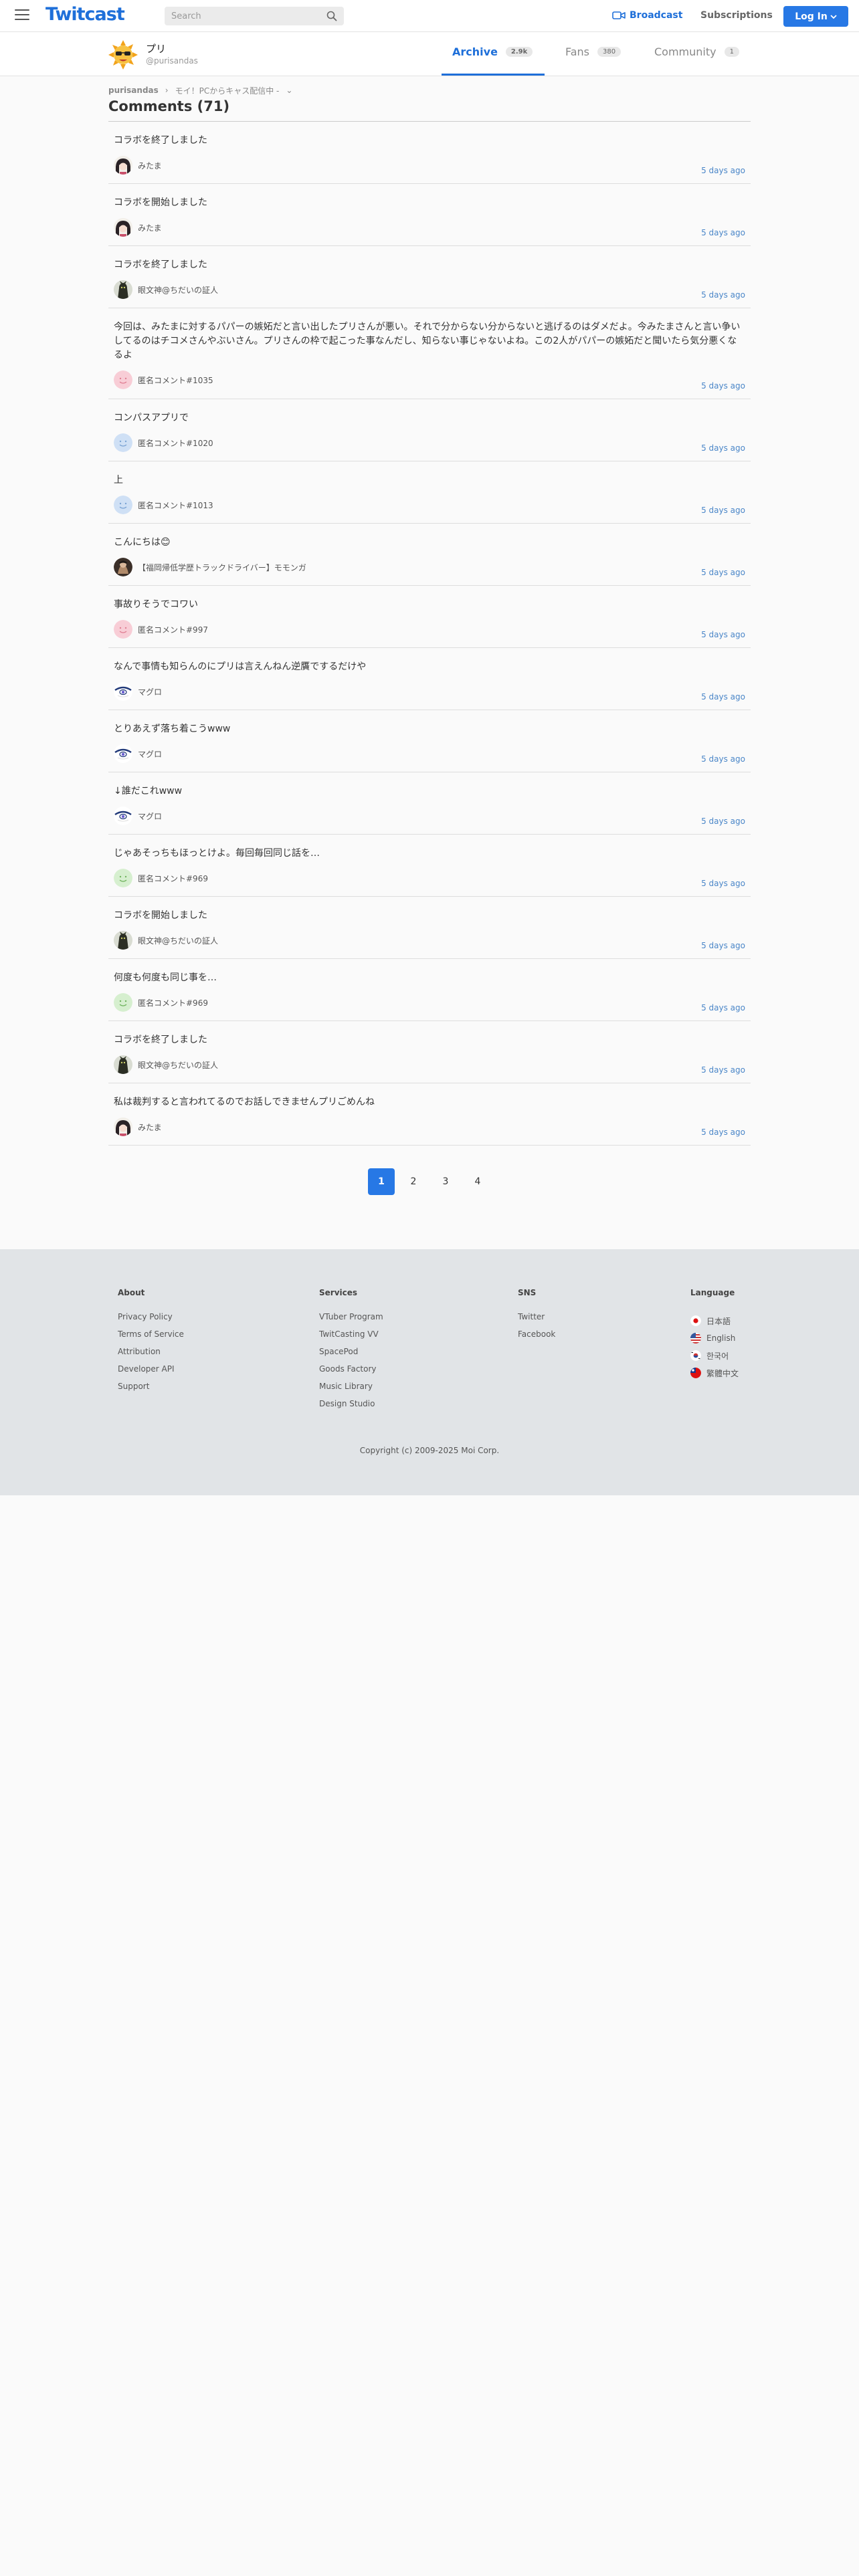 The width and height of the screenshot is (859, 2576). Describe the element at coordinates (429, 630) in the screenshot. I see `comment-author: 匿名コメント#997` at that location.